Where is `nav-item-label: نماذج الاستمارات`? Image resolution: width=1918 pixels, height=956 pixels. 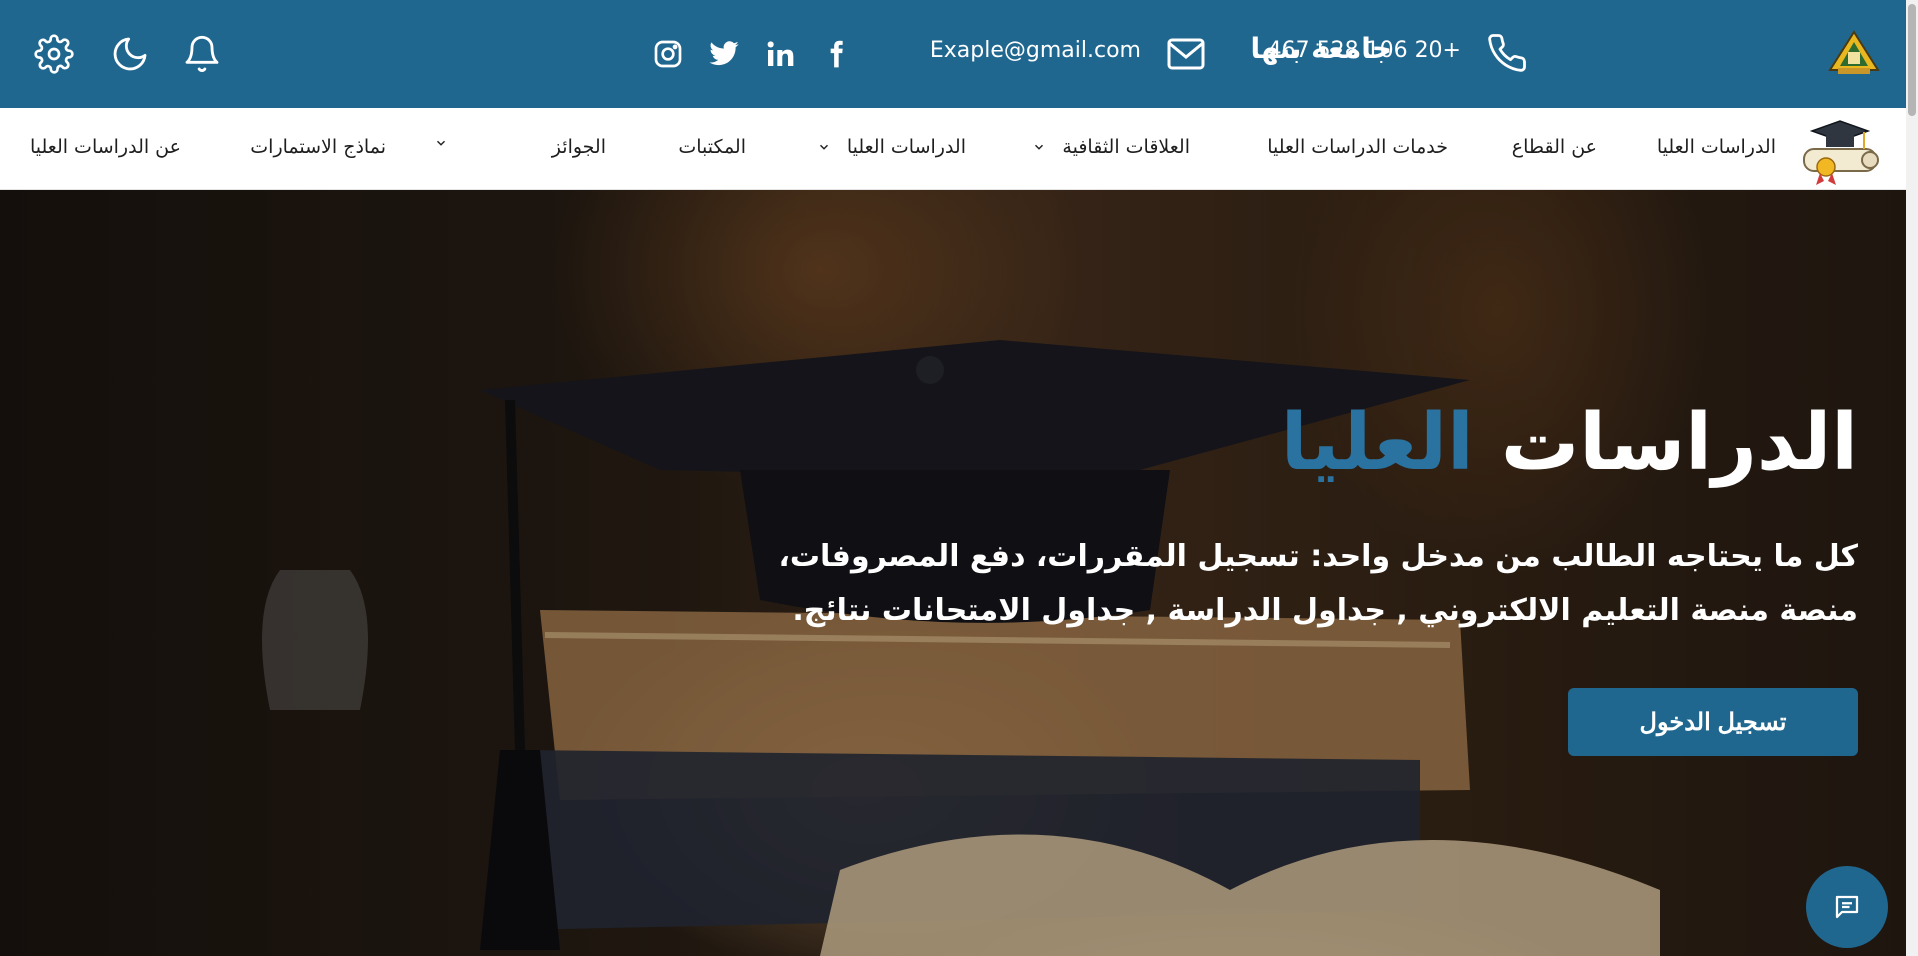
nav-item-label: نماذج الاستمارات is located at coordinates (318, 147).